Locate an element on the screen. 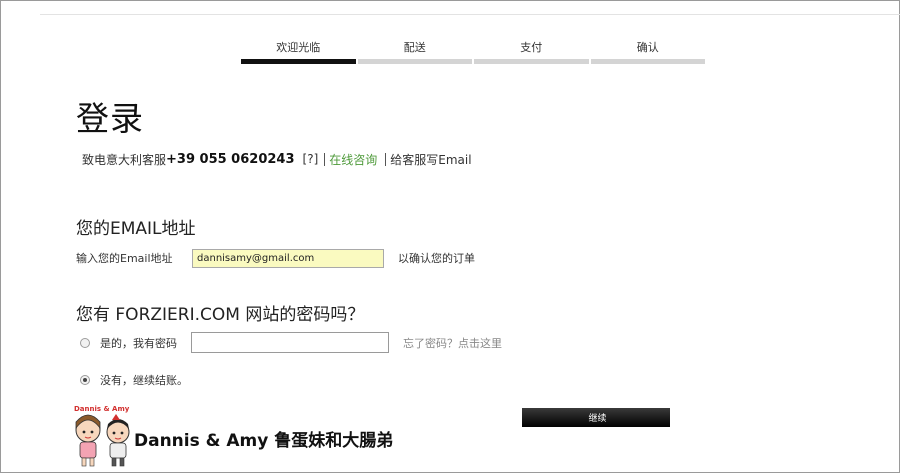 This screenshot has width=900, height=473. password-section-heading: 您有 FORZIERI.COM 网站的密码吗？ is located at coordinates (220, 315).